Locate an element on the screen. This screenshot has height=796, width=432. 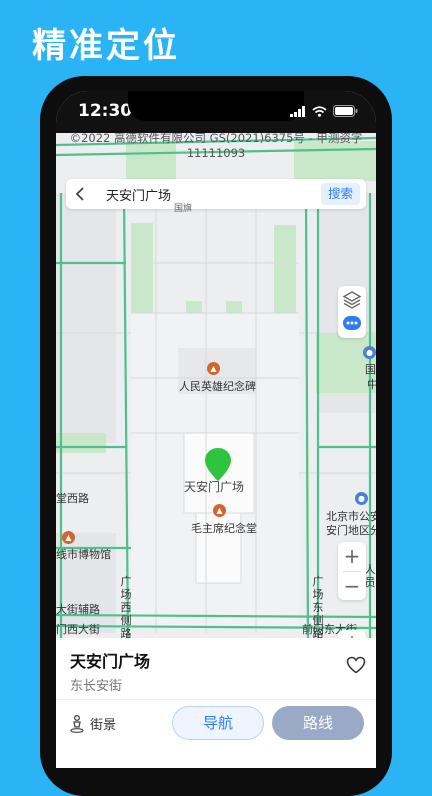
search-bar: 搜索 is located at coordinates (216, 194).